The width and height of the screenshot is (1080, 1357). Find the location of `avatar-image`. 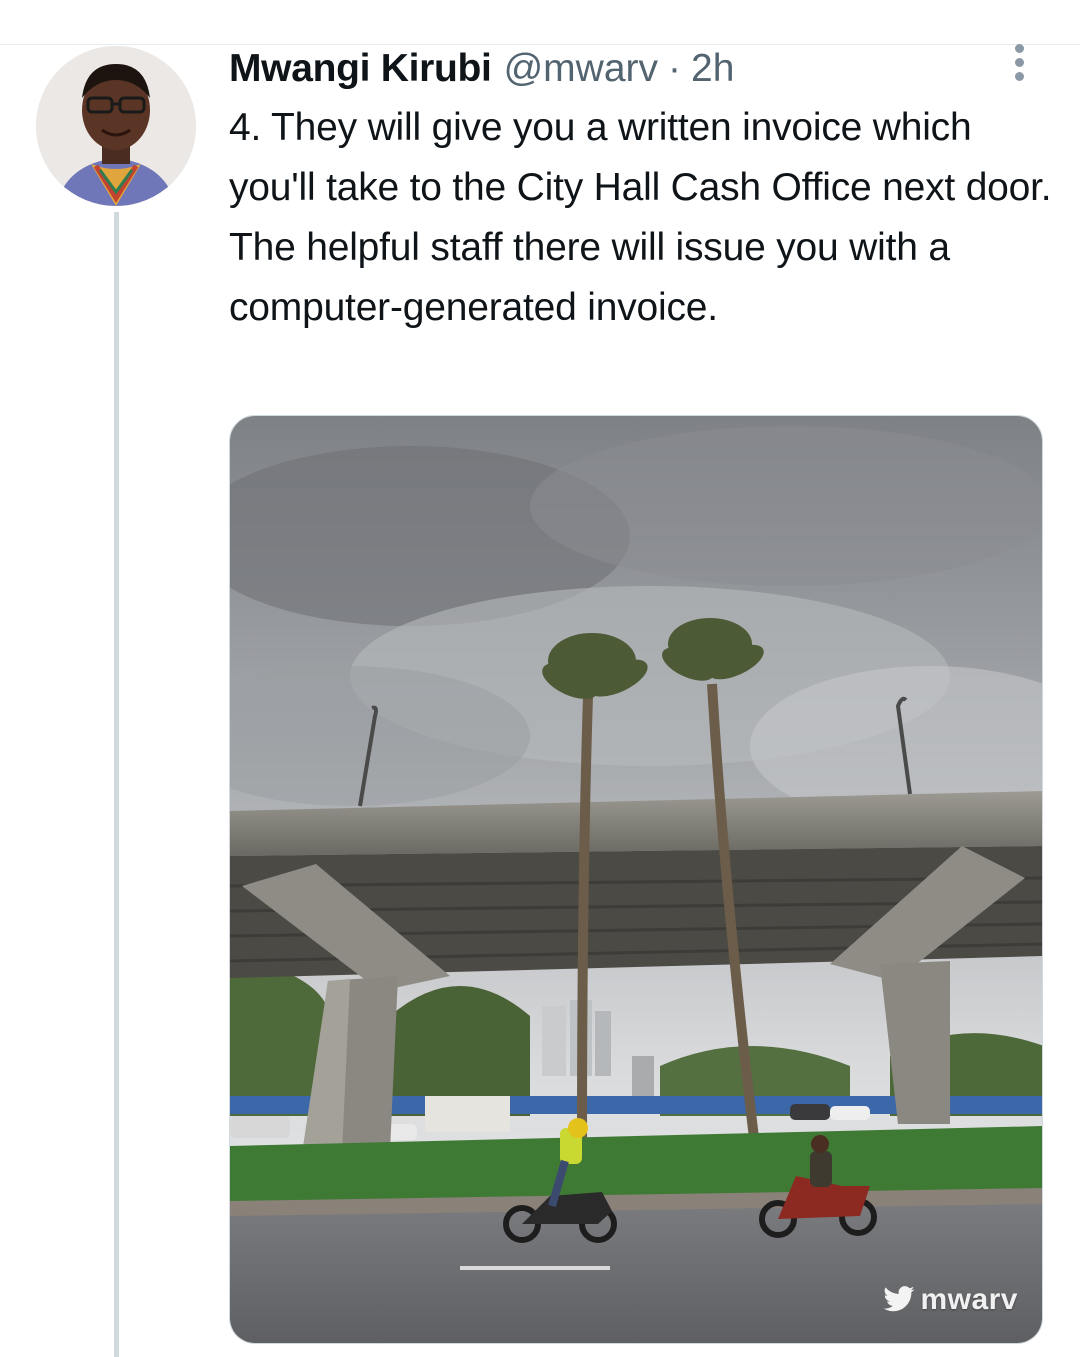

avatar-image is located at coordinates (116, 126).